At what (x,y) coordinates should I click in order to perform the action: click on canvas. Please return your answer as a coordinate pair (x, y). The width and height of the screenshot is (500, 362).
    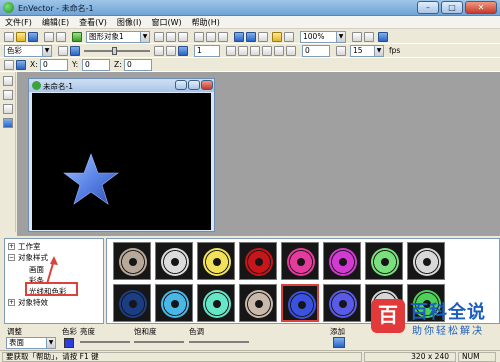
    Looking at the image, I should click on (121, 161).